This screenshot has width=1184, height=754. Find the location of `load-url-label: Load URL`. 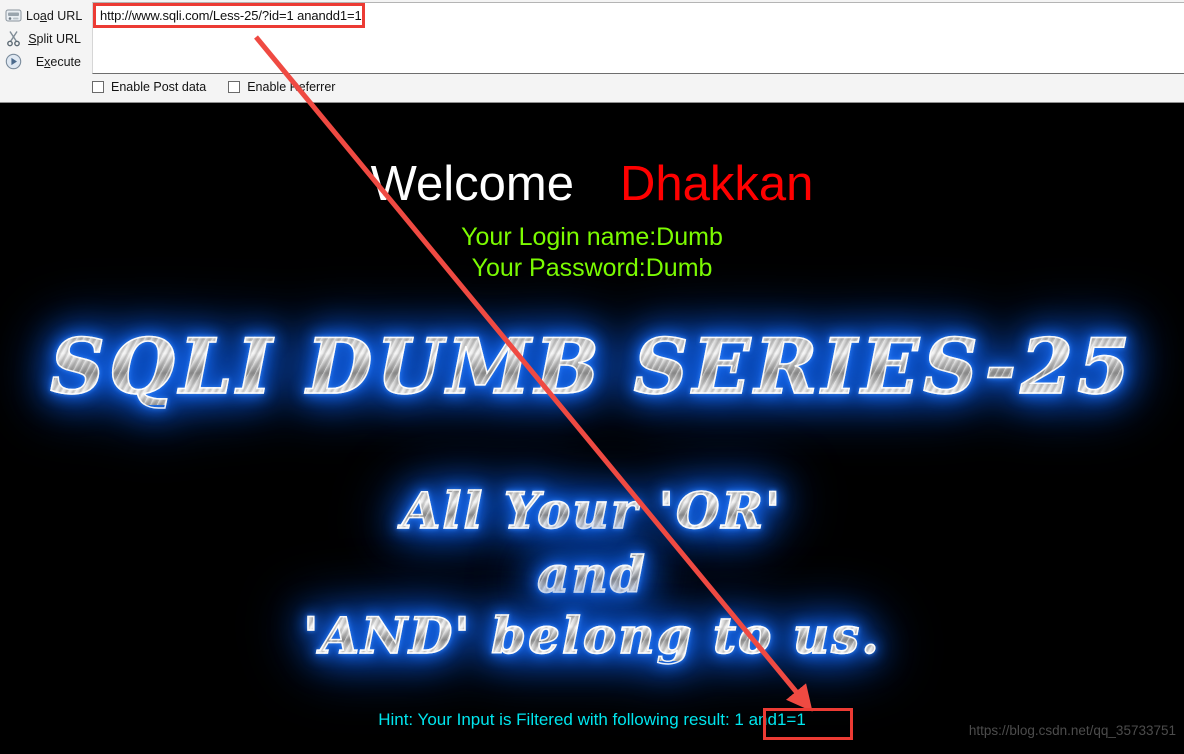

load-url-label: Load URL is located at coordinates (54, 15).